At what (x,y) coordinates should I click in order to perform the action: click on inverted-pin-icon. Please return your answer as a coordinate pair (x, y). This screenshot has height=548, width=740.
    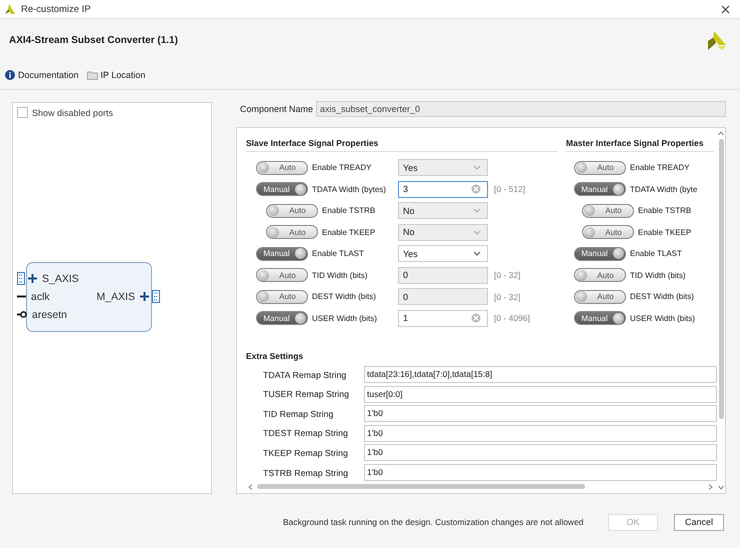
    Looking at the image, I should click on (22, 314).